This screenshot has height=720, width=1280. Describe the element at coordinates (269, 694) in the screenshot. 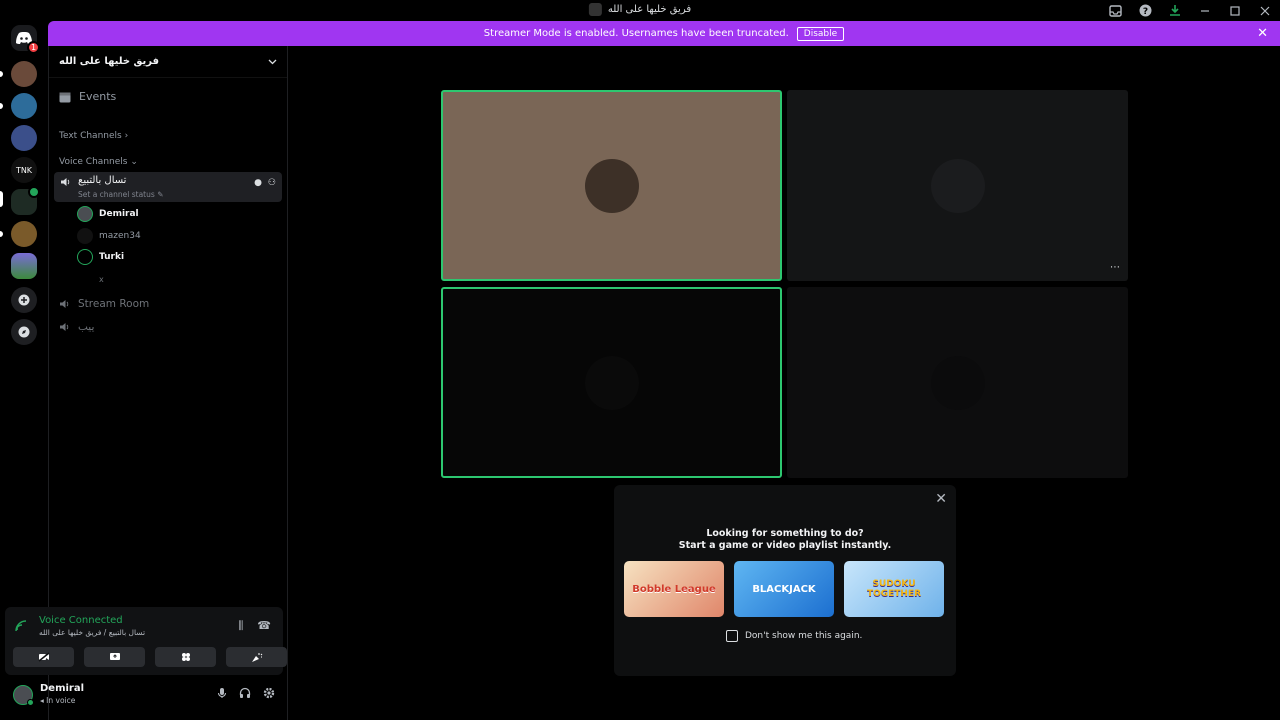

I see `settings-gear-icon` at that location.